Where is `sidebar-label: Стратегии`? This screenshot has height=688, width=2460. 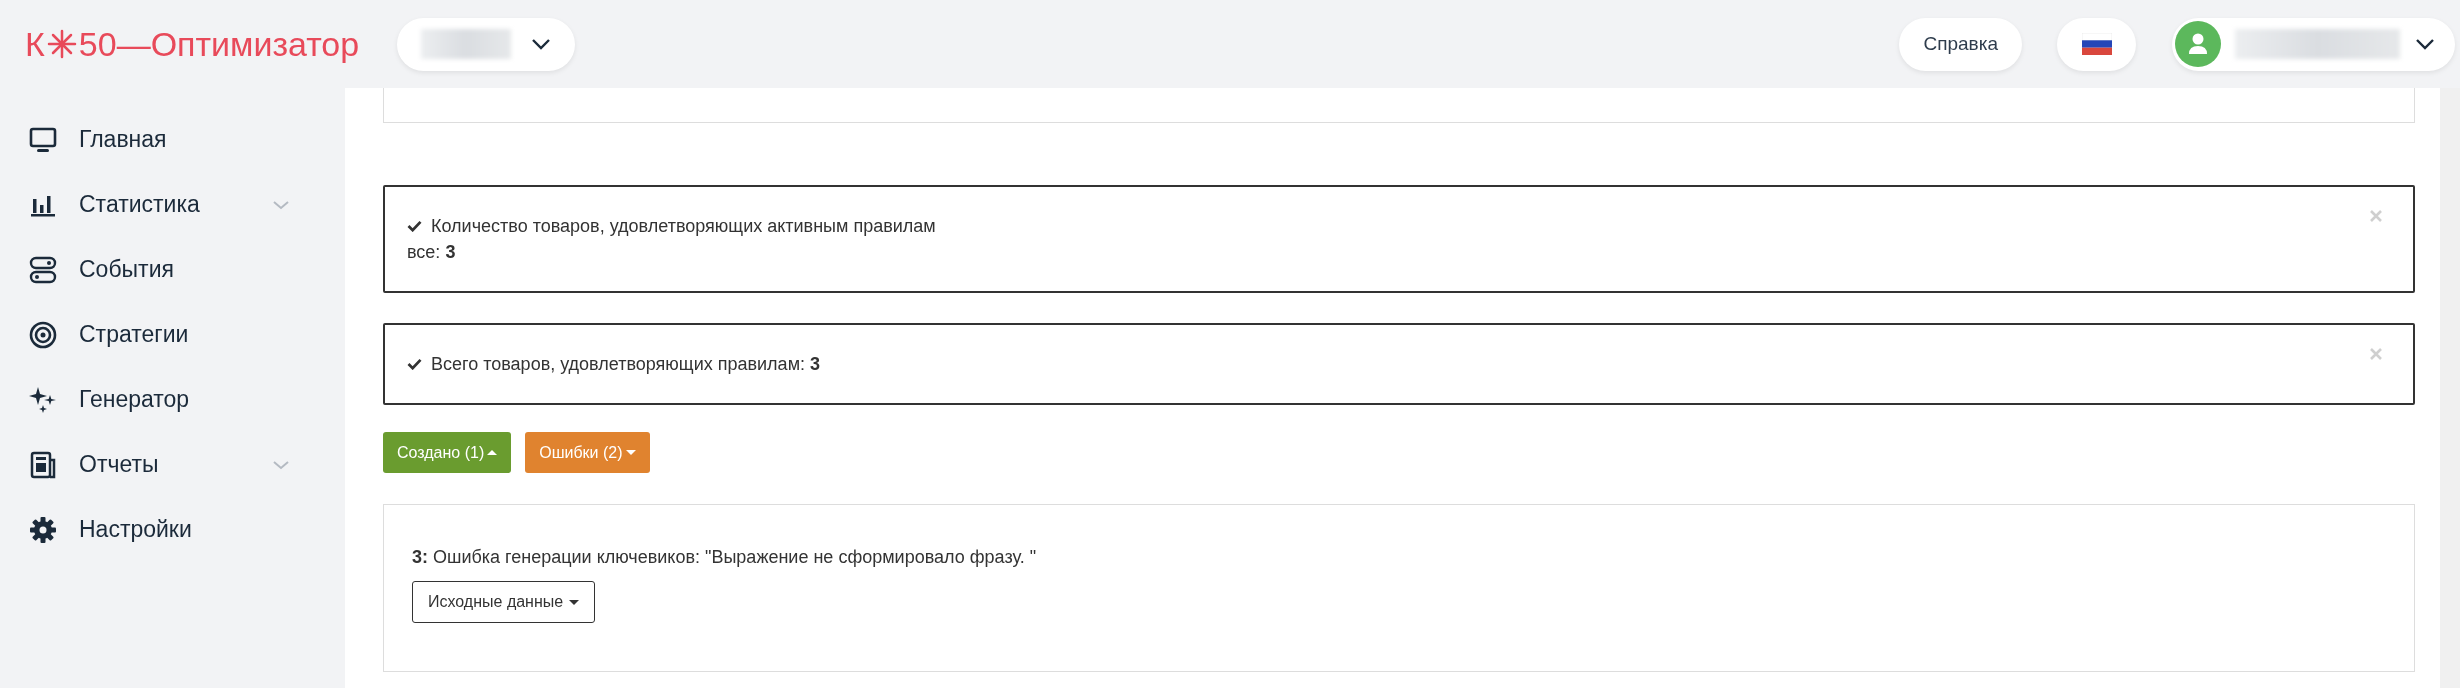
sidebar-label: Стратегии is located at coordinates (134, 334).